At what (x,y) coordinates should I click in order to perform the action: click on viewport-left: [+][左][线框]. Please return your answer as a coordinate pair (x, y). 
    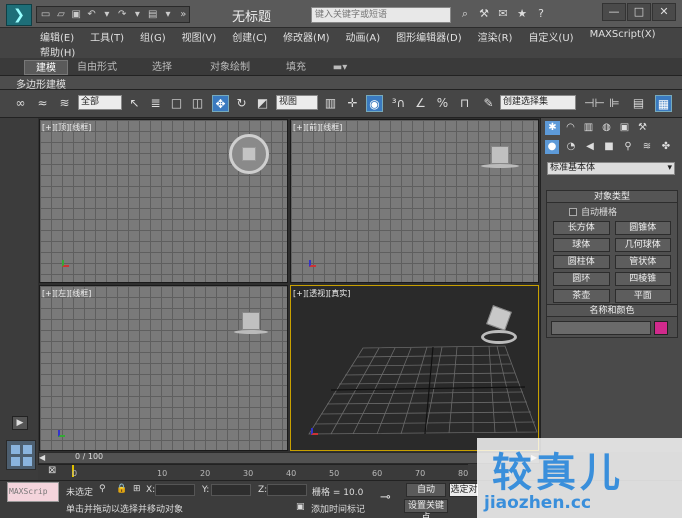
    Looking at the image, I should click on (163, 368).